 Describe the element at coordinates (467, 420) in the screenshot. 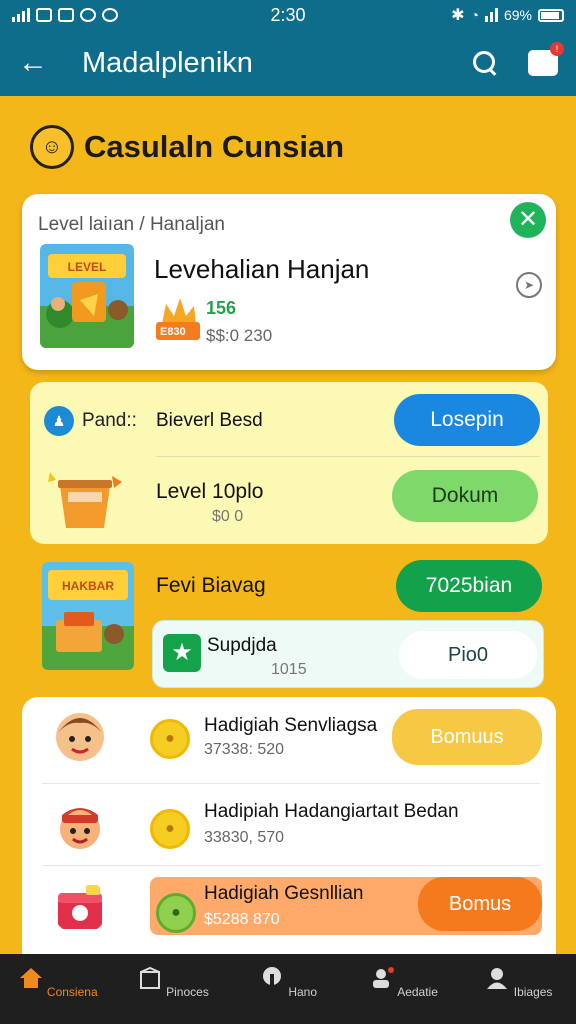

I see `losepin-button: Losepin` at that location.